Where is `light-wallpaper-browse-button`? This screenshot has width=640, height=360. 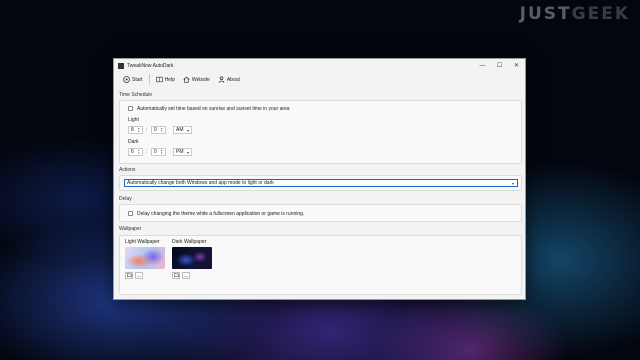
light-wallpaper-browse-button is located at coordinates (129, 275).